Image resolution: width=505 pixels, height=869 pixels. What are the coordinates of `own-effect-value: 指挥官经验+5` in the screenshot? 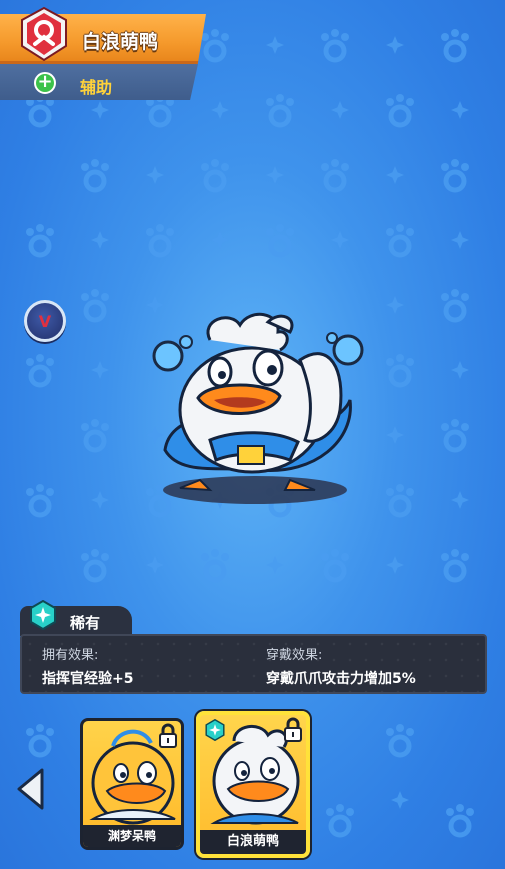 It's located at (88, 679).